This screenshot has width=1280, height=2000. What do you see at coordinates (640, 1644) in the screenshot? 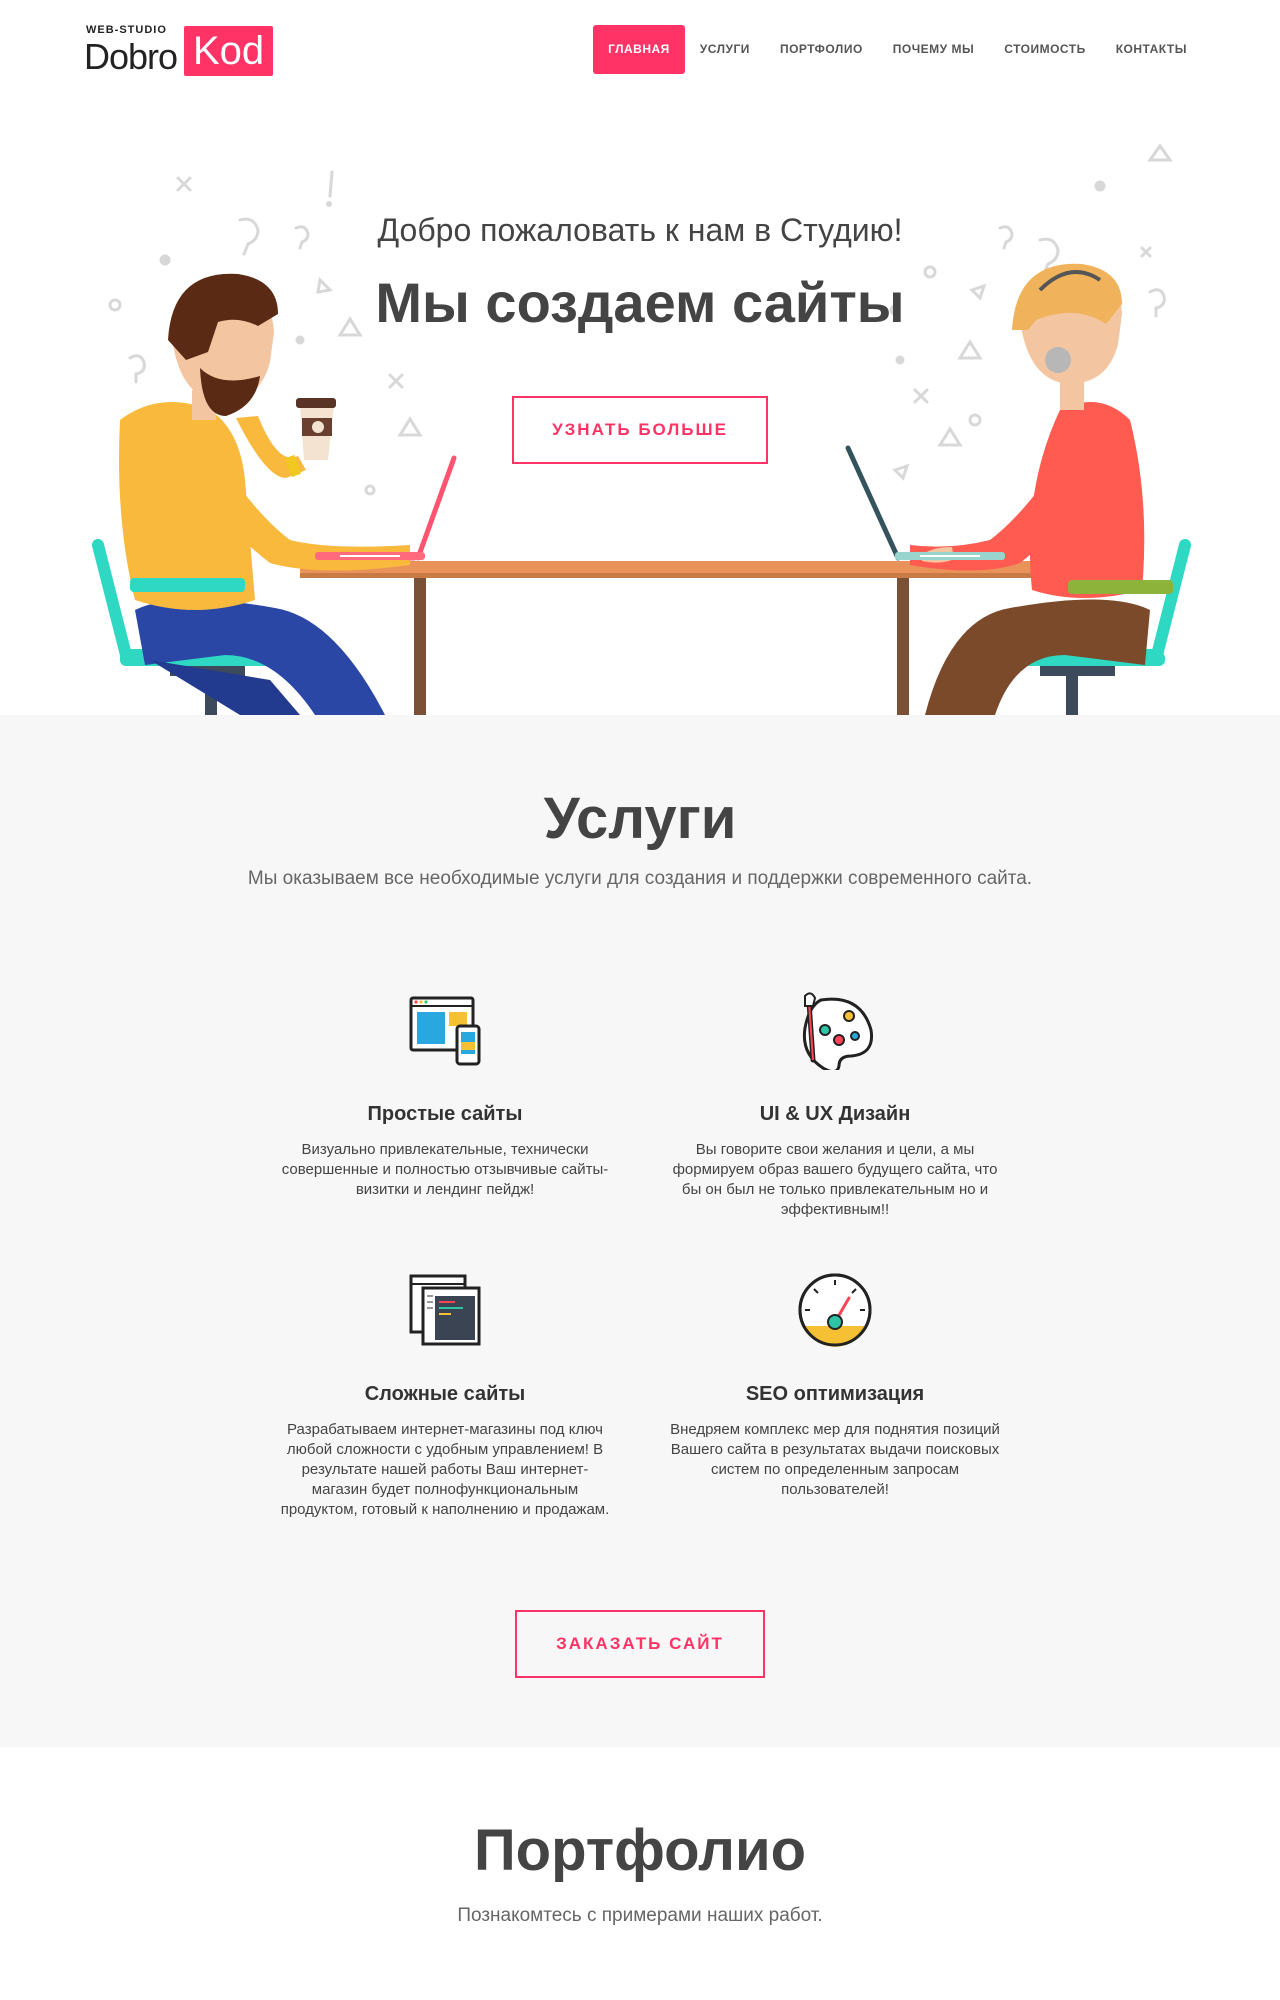
I see `order-site-button: ЗАКАЗАТЬ САЙТ` at bounding box center [640, 1644].